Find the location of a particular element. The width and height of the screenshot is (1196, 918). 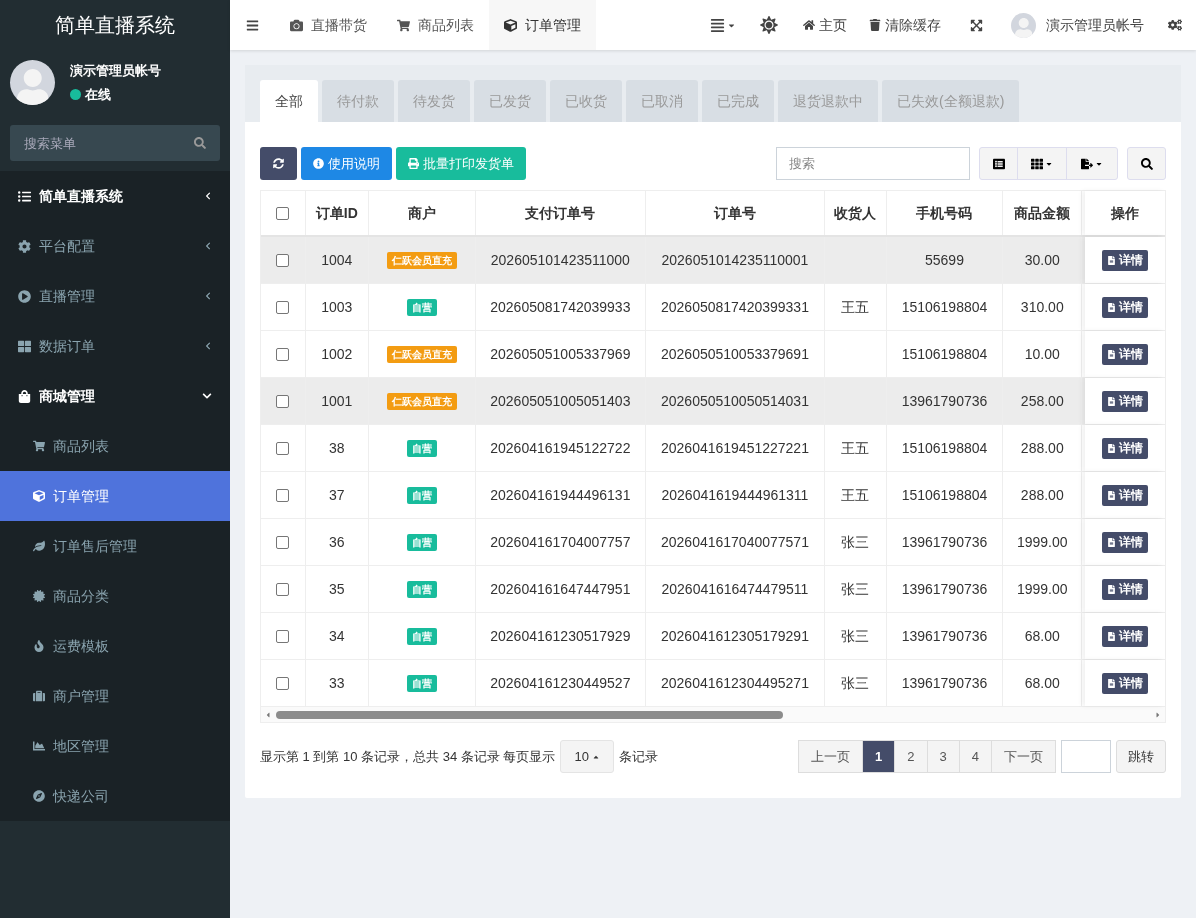

table-cell-text: 202605081742039933 is located at coordinates (560, 307).